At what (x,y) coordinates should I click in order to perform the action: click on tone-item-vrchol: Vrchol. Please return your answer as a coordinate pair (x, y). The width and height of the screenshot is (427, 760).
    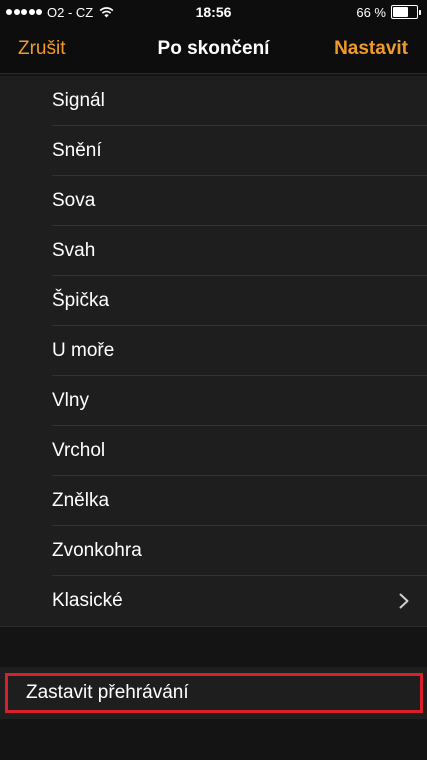
    Looking at the image, I should click on (213, 451).